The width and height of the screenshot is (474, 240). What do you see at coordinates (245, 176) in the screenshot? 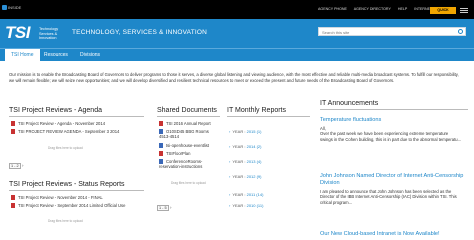
I see `year-item: › YEAR : 2012 (9)` at bounding box center [245, 176].